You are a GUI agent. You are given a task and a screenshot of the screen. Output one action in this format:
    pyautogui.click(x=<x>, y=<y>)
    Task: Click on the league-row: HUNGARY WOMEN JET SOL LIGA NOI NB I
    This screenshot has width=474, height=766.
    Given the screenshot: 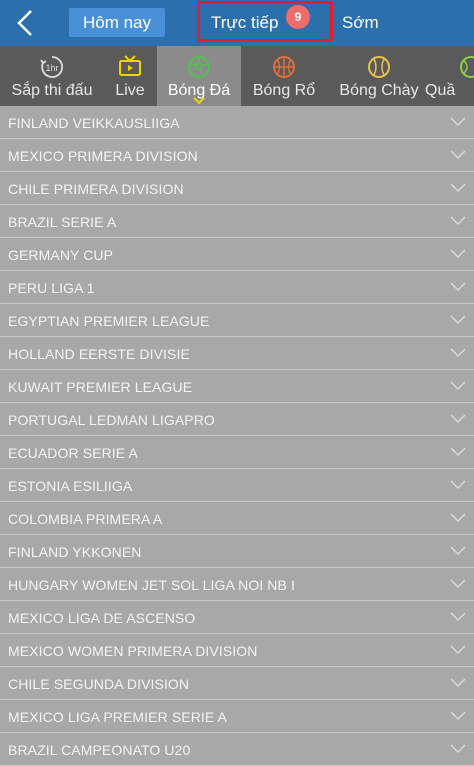 What is the action you would take?
    pyautogui.click(x=237, y=584)
    